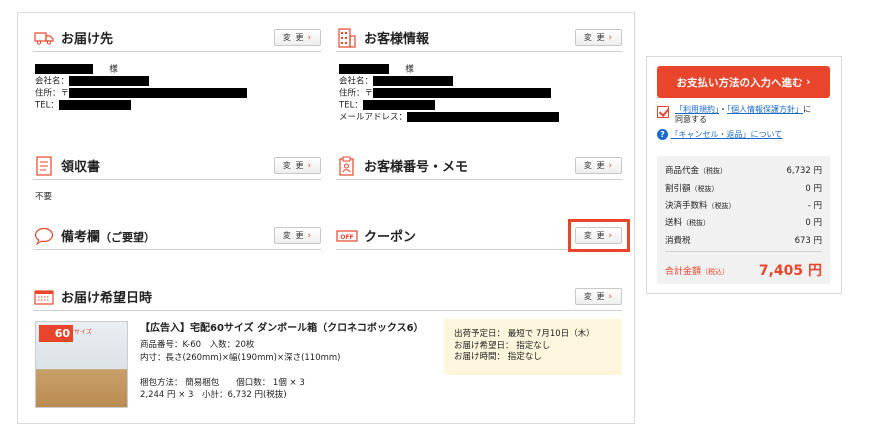  I want to click on customer-info-details: 様 会社名： 住所：〒 TEL： メールアドレス：, so click(449, 94).